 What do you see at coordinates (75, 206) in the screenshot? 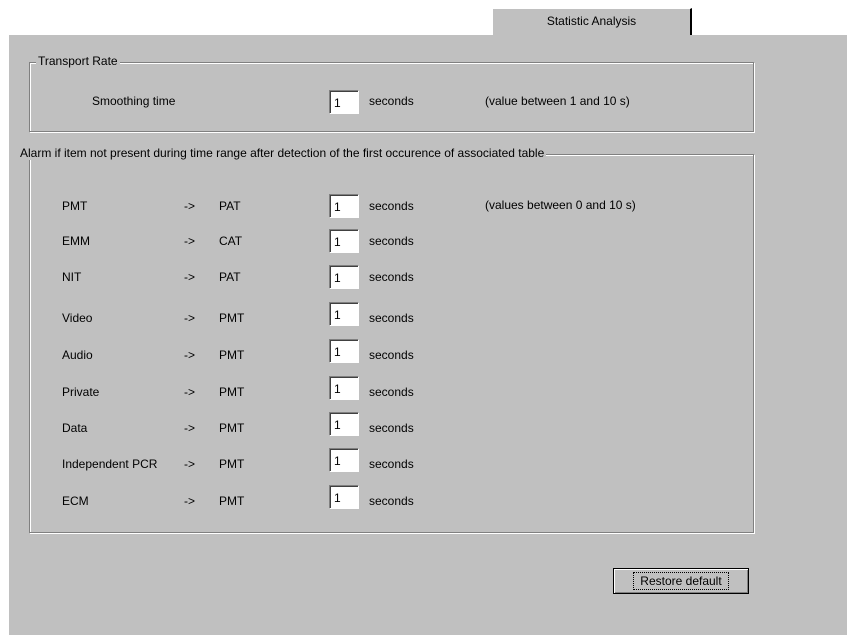
I see `alarm-item-pmt: PMT` at bounding box center [75, 206].